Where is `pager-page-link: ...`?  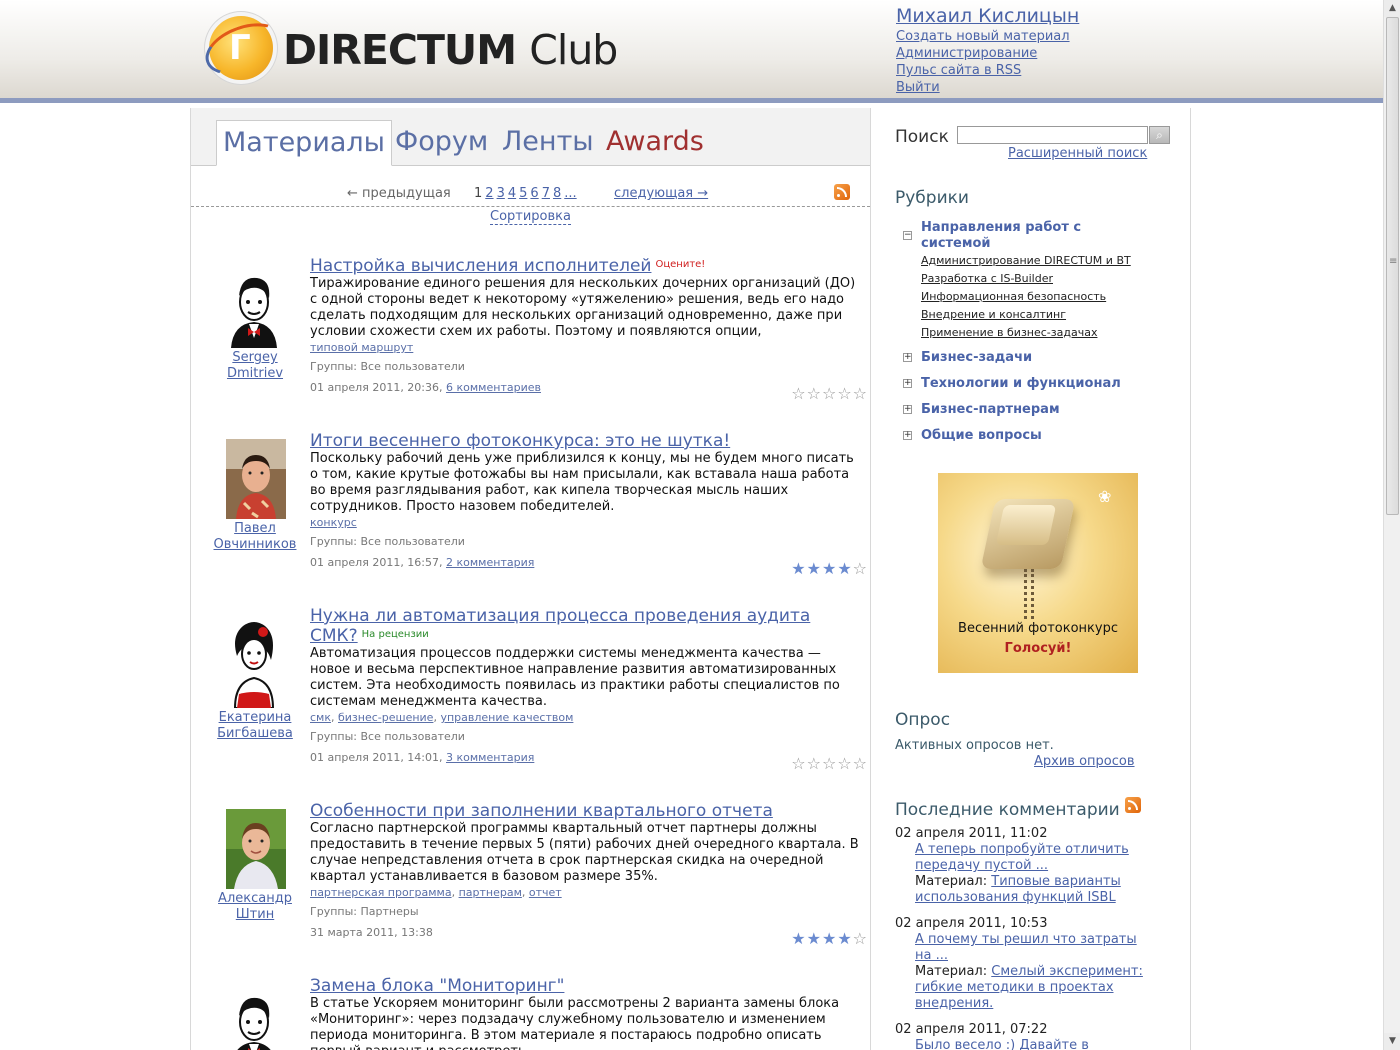 pager-page-link: ... is located at coordinates (570, 193).